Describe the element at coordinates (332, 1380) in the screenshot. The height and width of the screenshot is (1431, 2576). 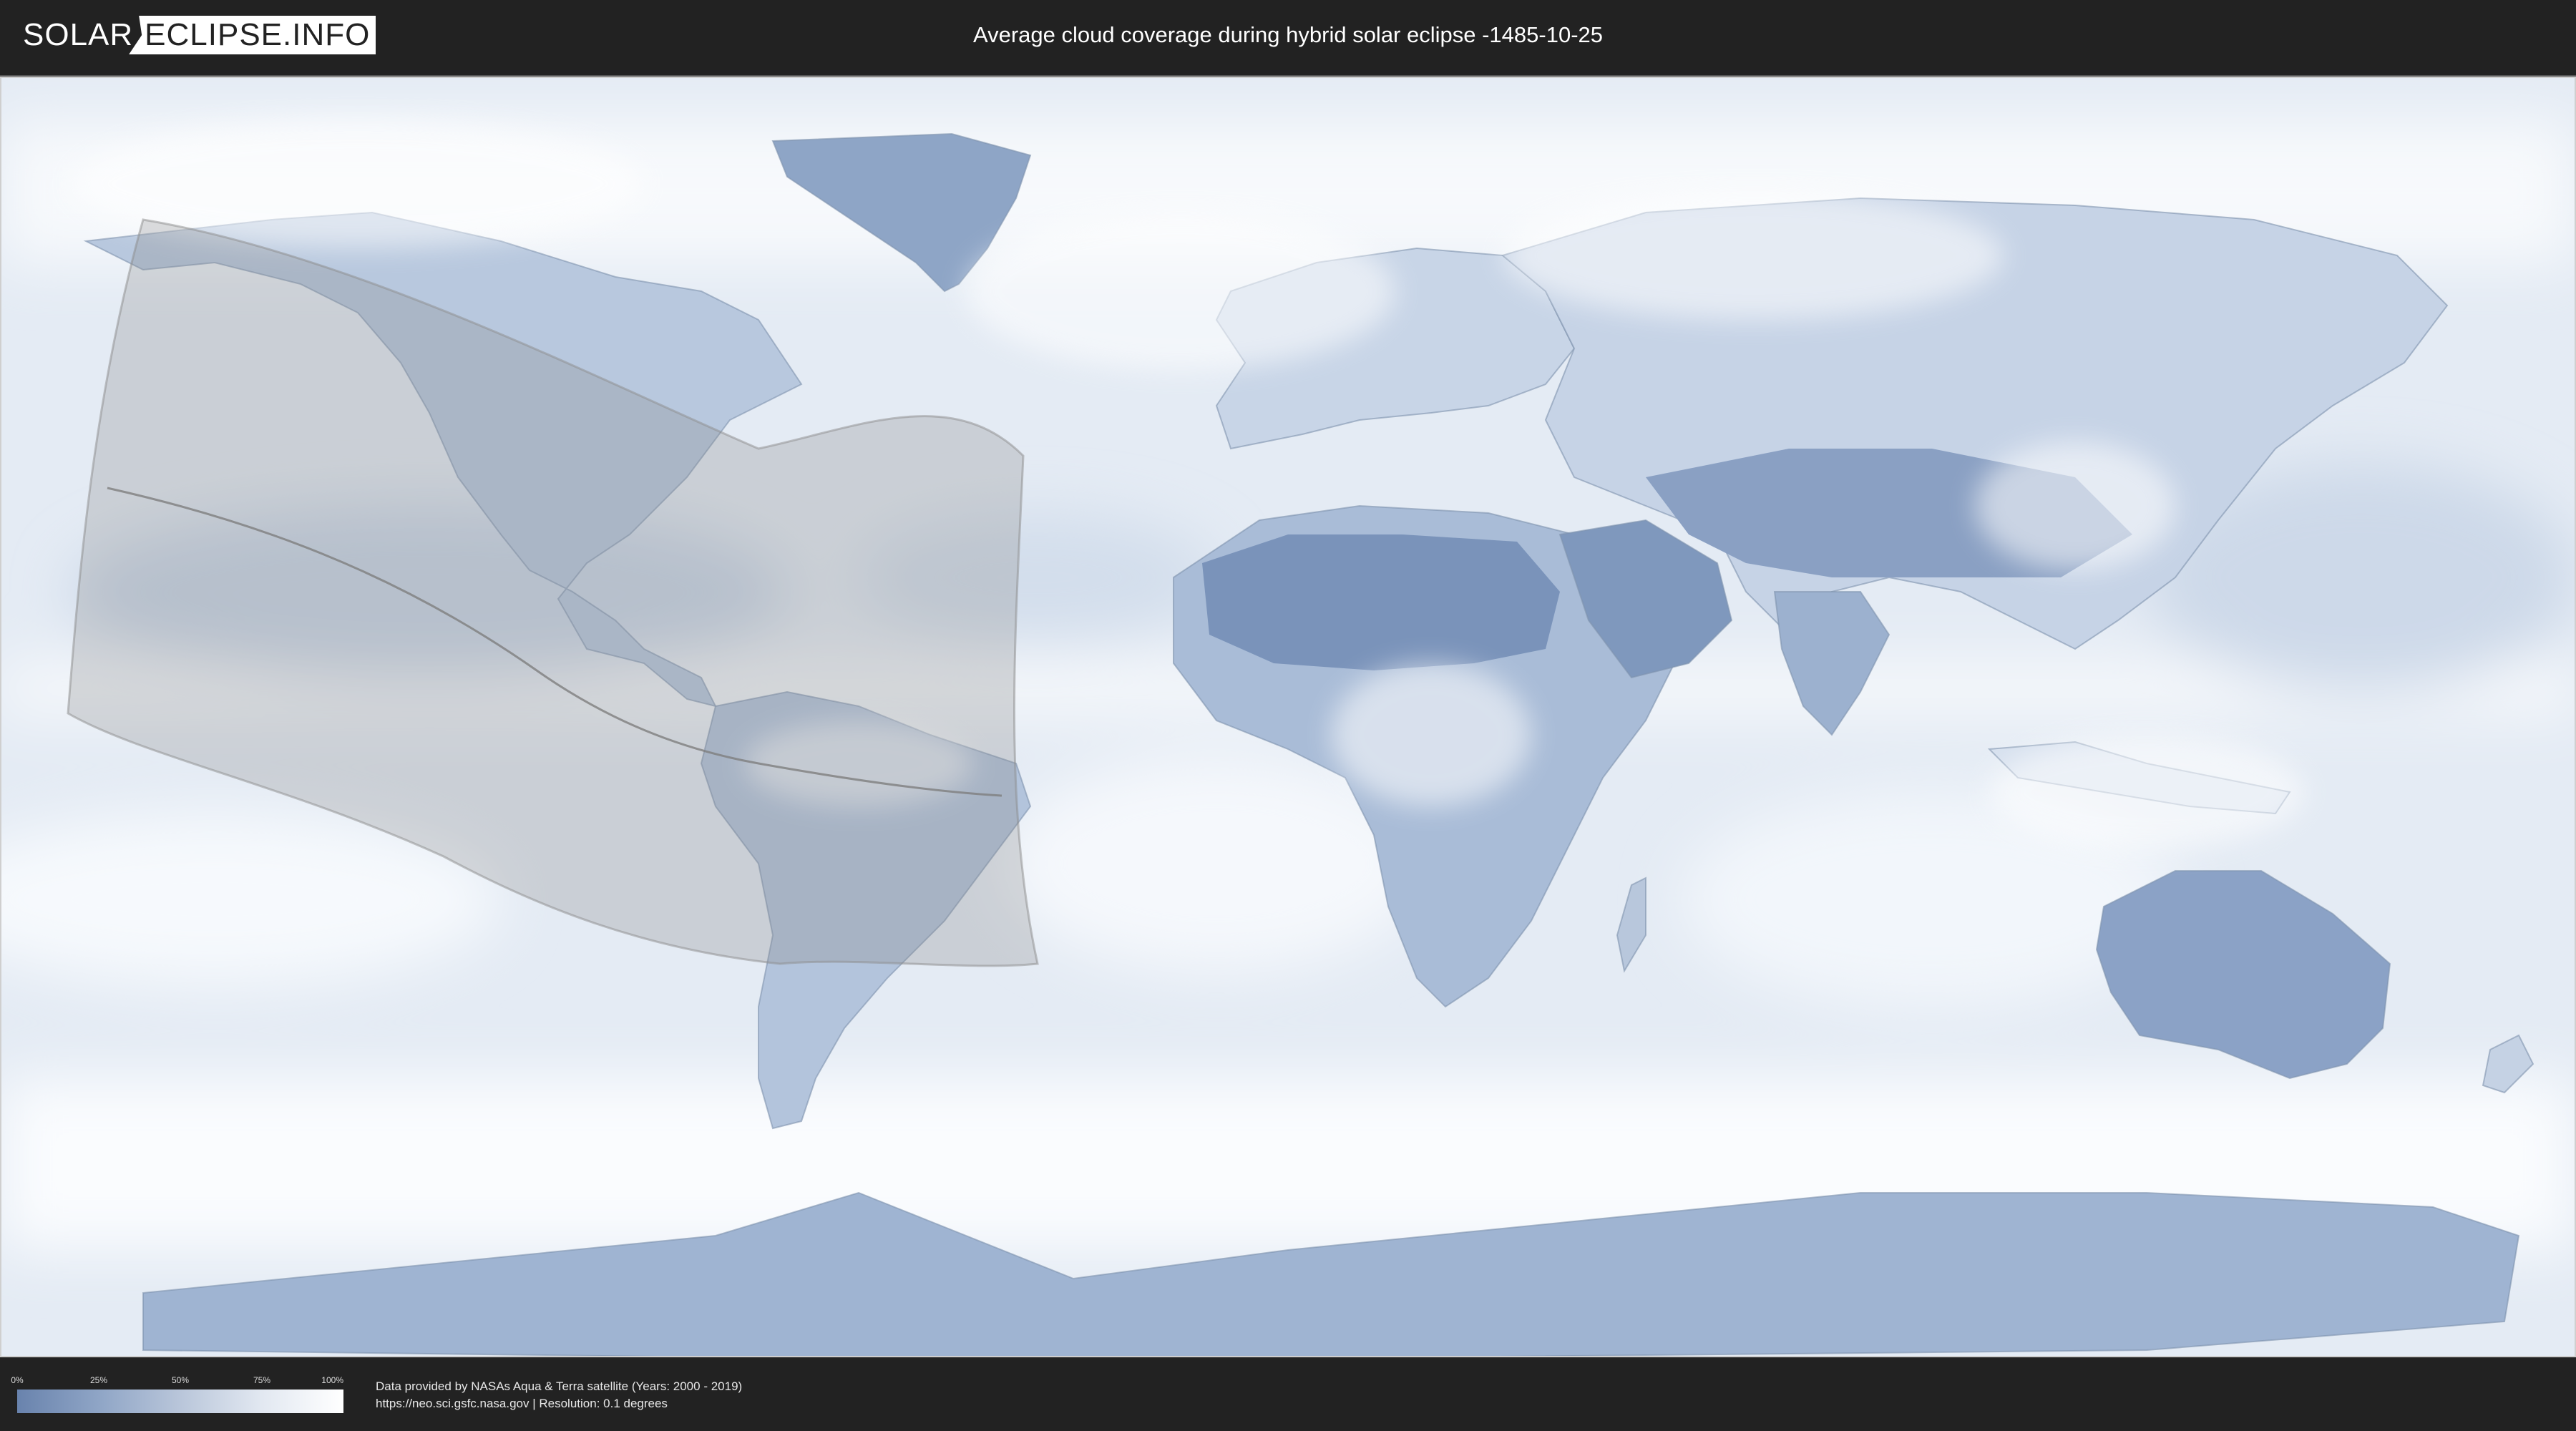
I see `legend-tick-100: 100%` at that location.